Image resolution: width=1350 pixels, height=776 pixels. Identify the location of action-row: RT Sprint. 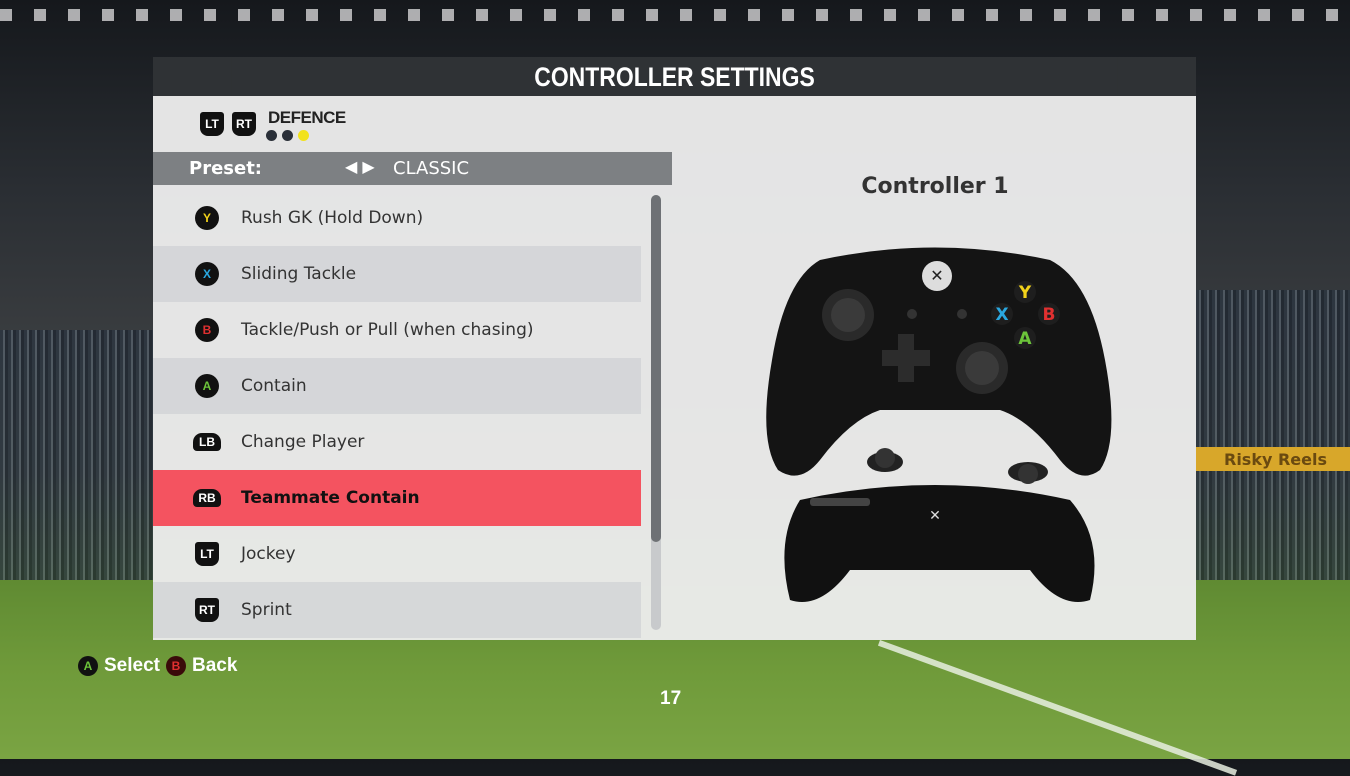
(397, 610).